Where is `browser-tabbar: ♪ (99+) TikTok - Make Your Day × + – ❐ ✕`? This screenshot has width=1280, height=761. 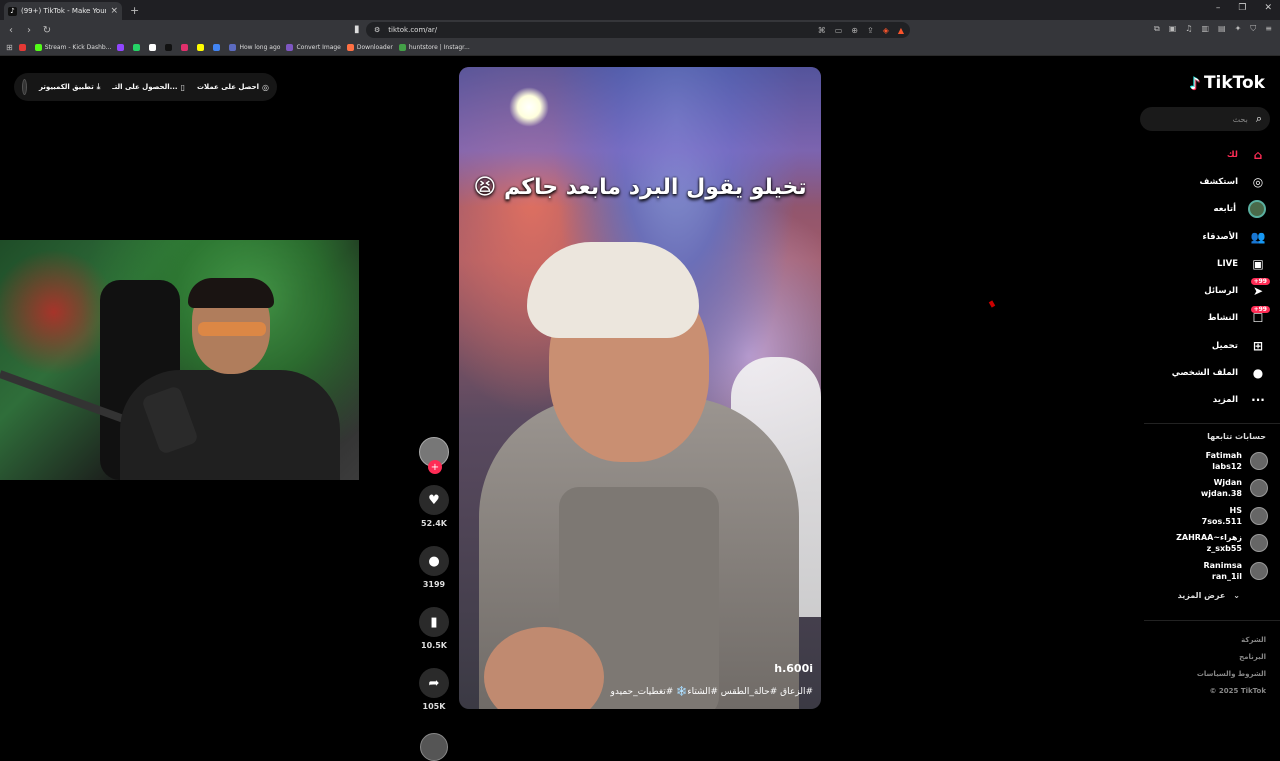 browser-tabbar: ♪ (99+) TikTok - Make Your Day × + – ❐ ✕ is located at coordinates (640, 10).